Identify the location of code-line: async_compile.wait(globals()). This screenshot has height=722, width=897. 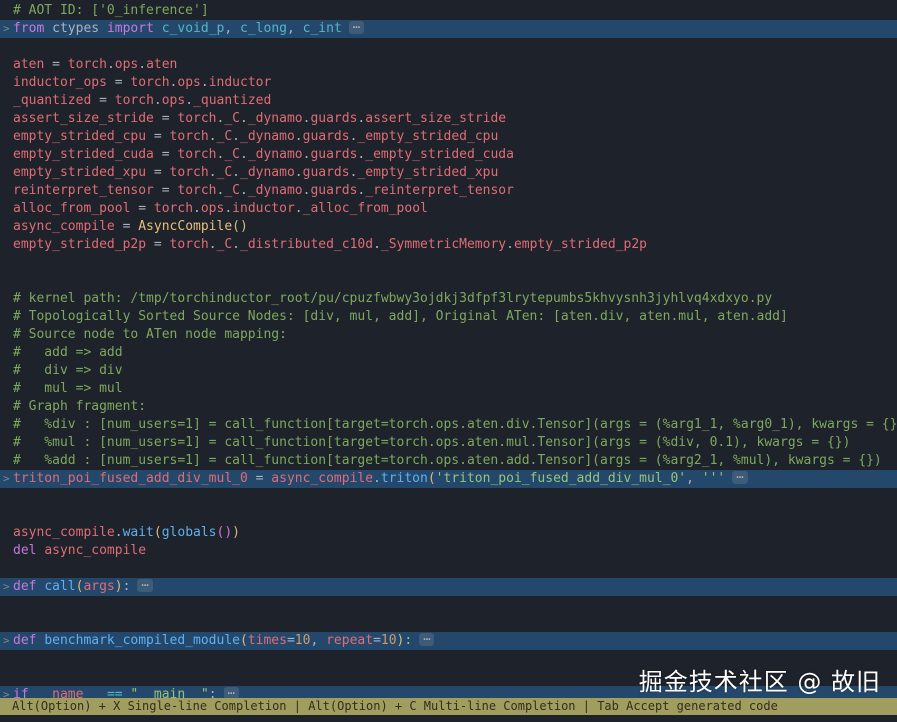
(448, 533).